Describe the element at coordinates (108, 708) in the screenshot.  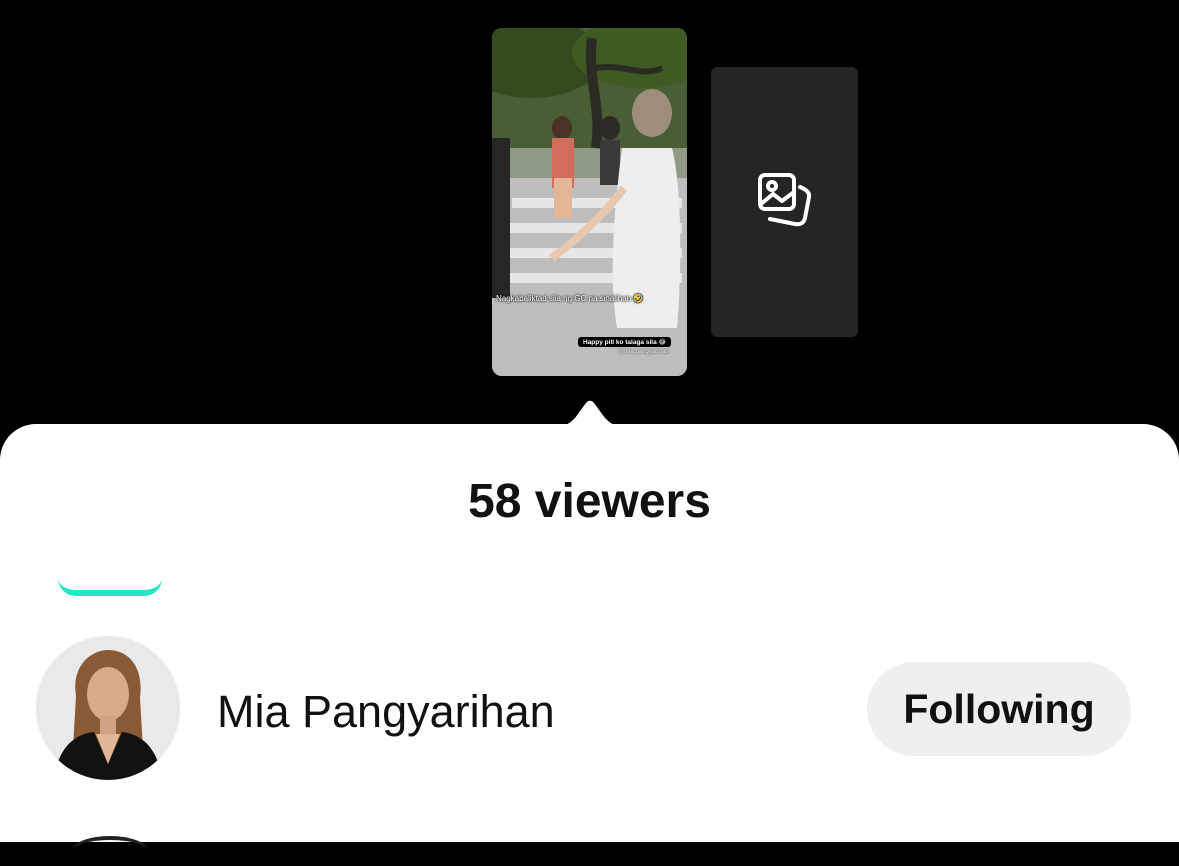
I see `avatar` at that location.